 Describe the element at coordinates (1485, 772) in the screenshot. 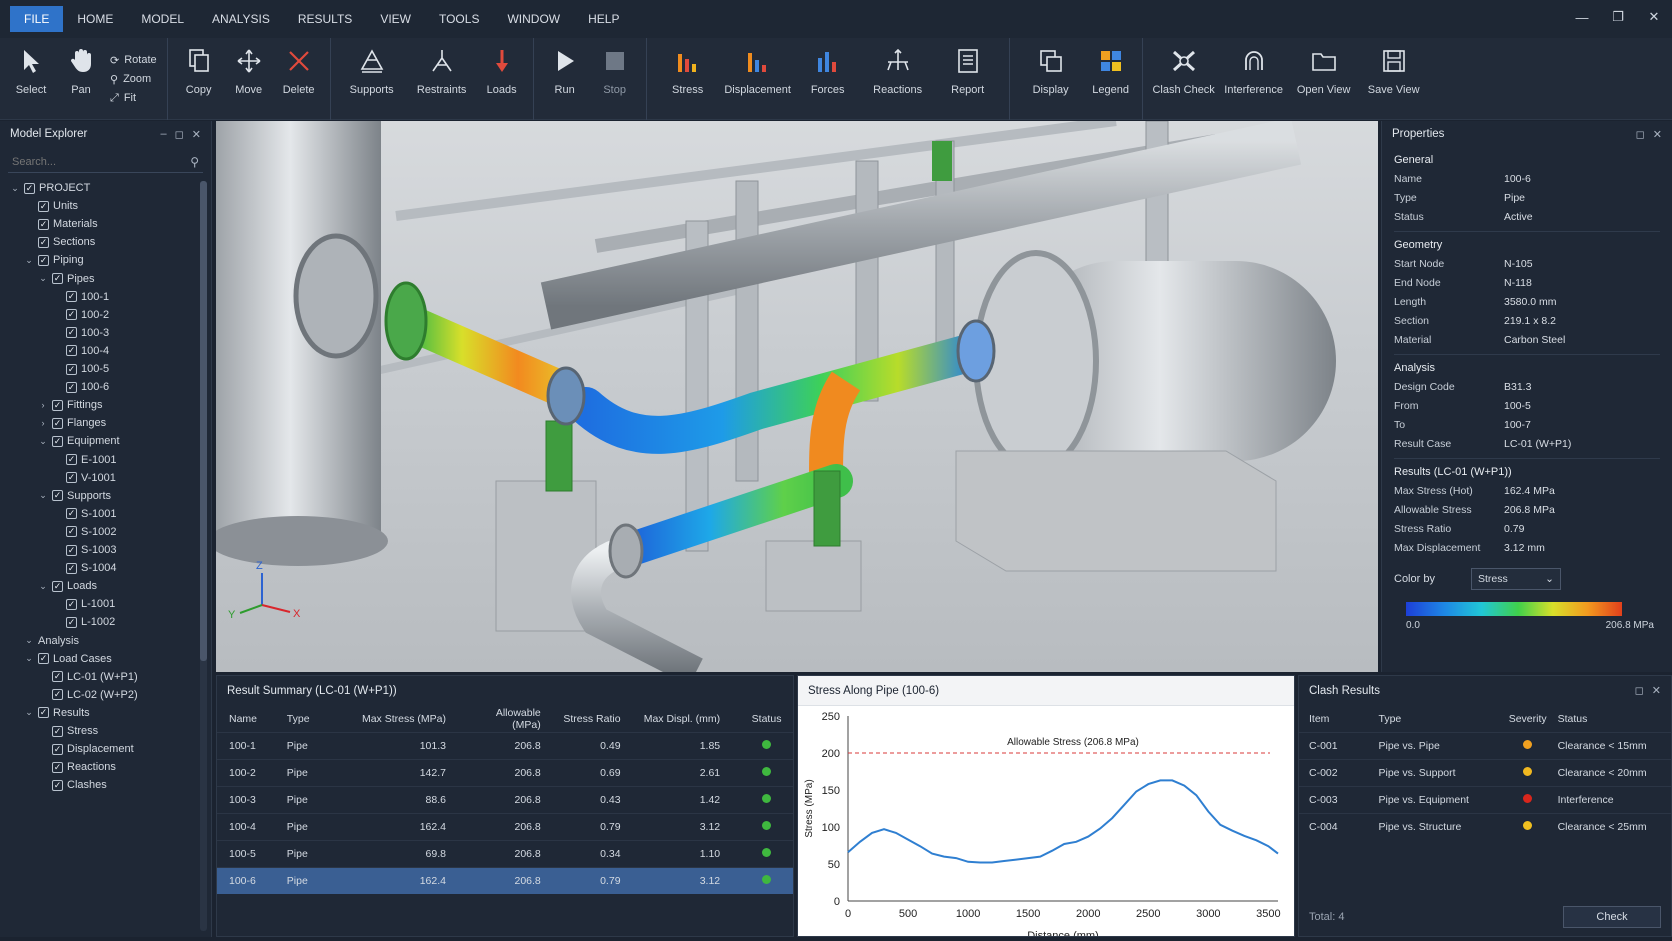

I see `table-row: C-002 Pipe vs. Support Clearance < 20mm` at that location.